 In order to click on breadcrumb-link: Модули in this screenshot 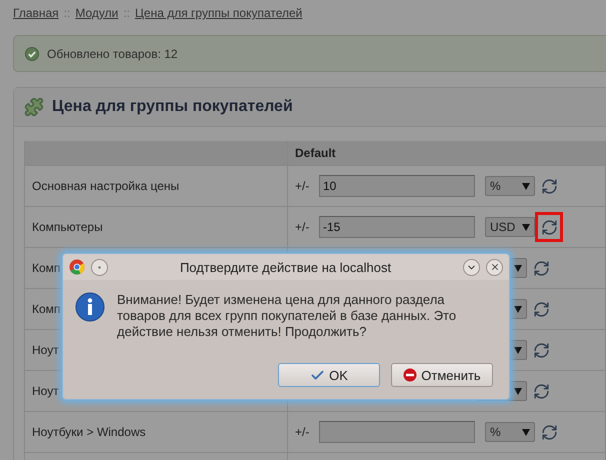, I will do `click(96, 13)`.